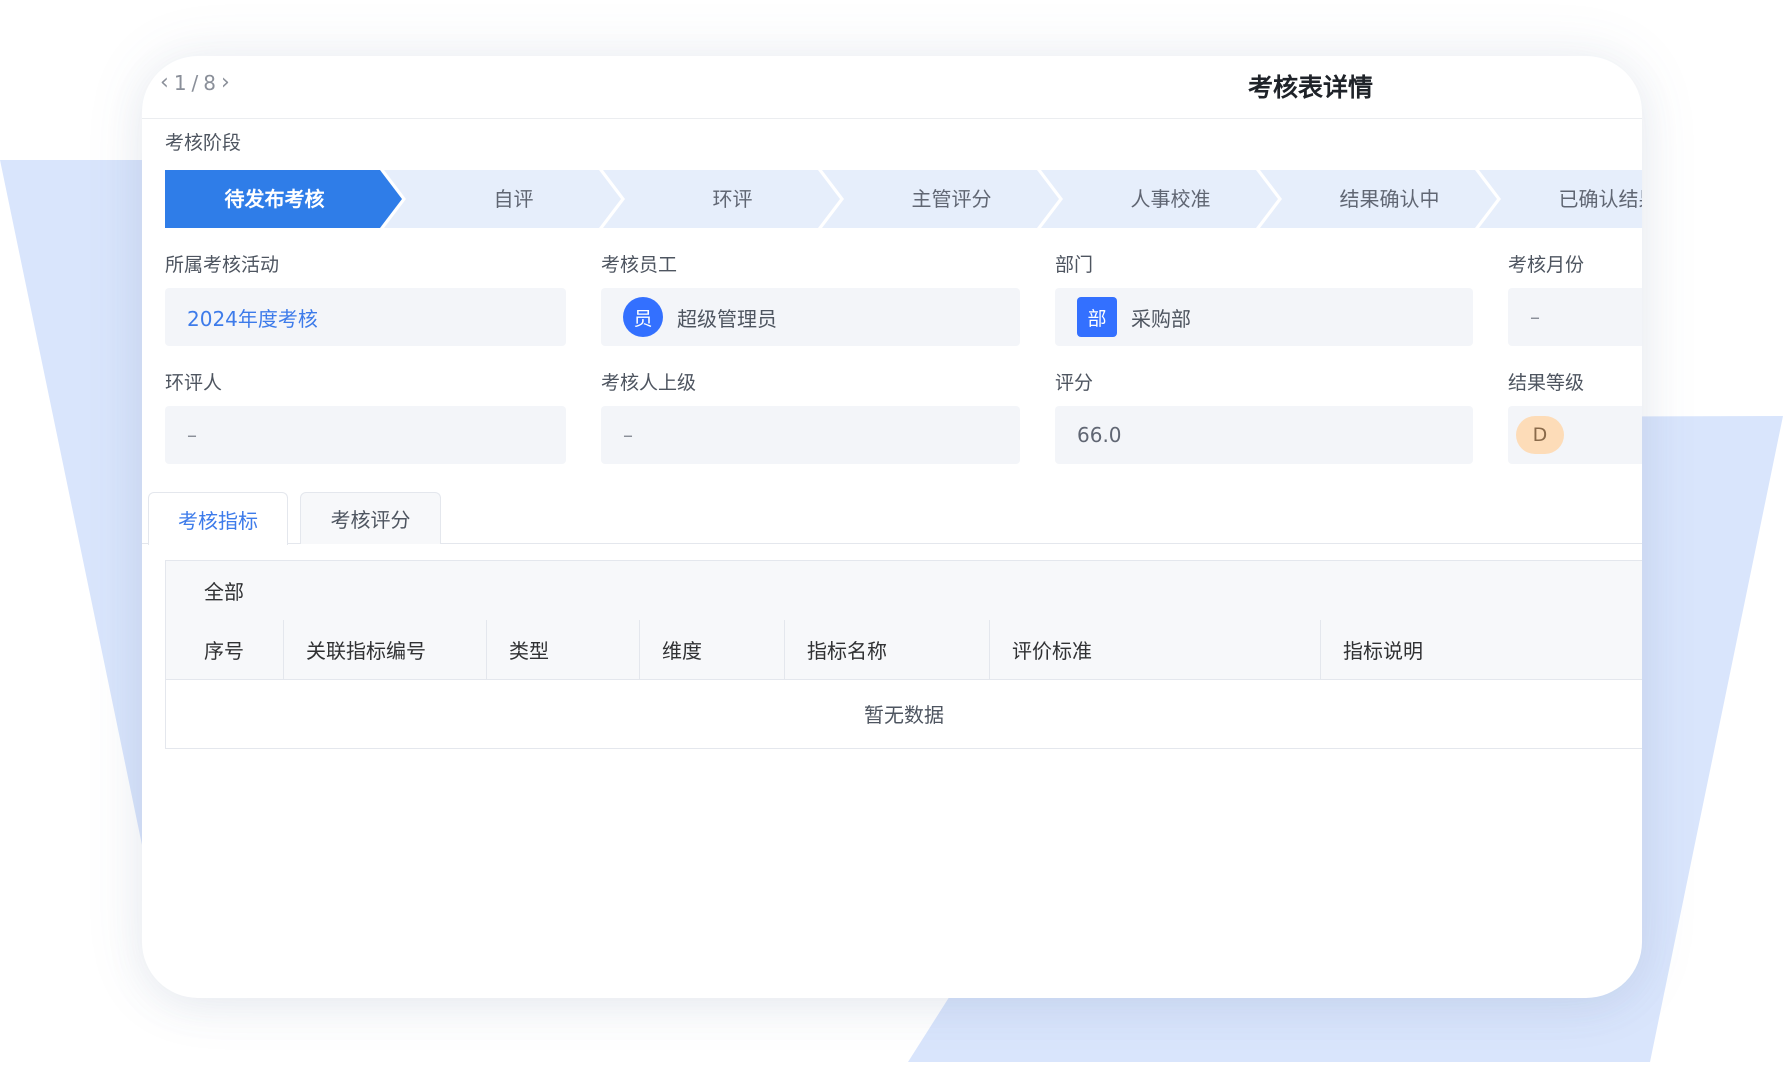 This screenshot has width=1783, height=1074. Describe the element at coordinates (384, 649) in the screenshot. I see `column-header-indicator-code: 关联指标编号` at that location.